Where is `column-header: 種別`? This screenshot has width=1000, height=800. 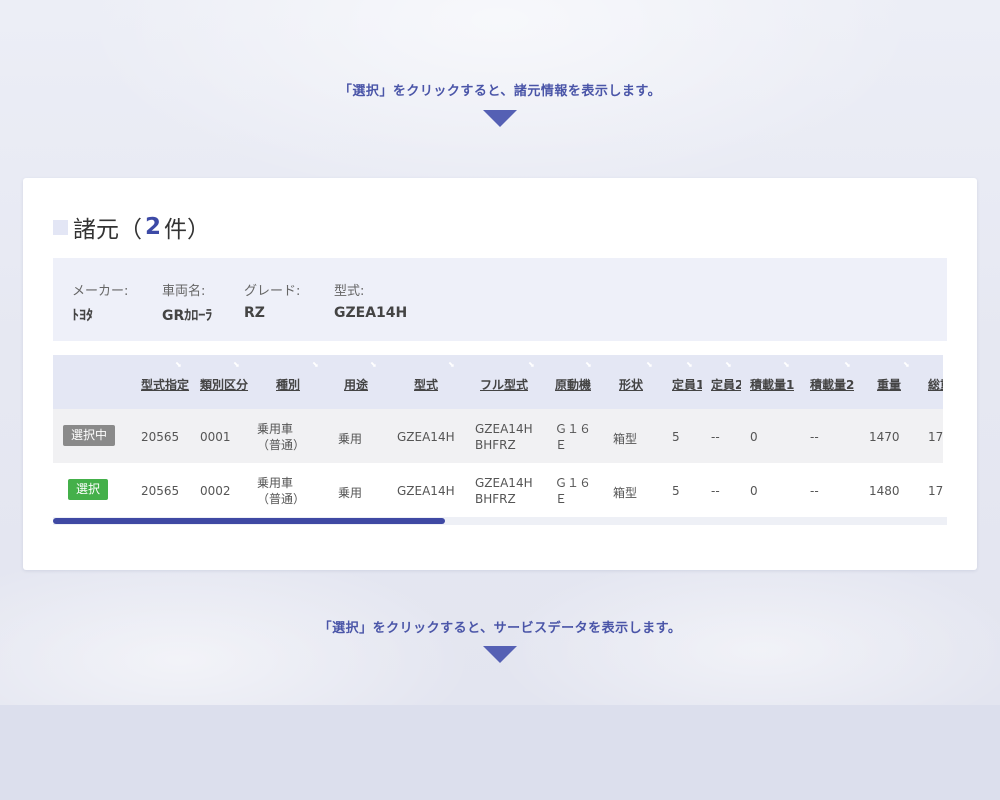
column-header: 種別 is located at coordinates (288, 384).